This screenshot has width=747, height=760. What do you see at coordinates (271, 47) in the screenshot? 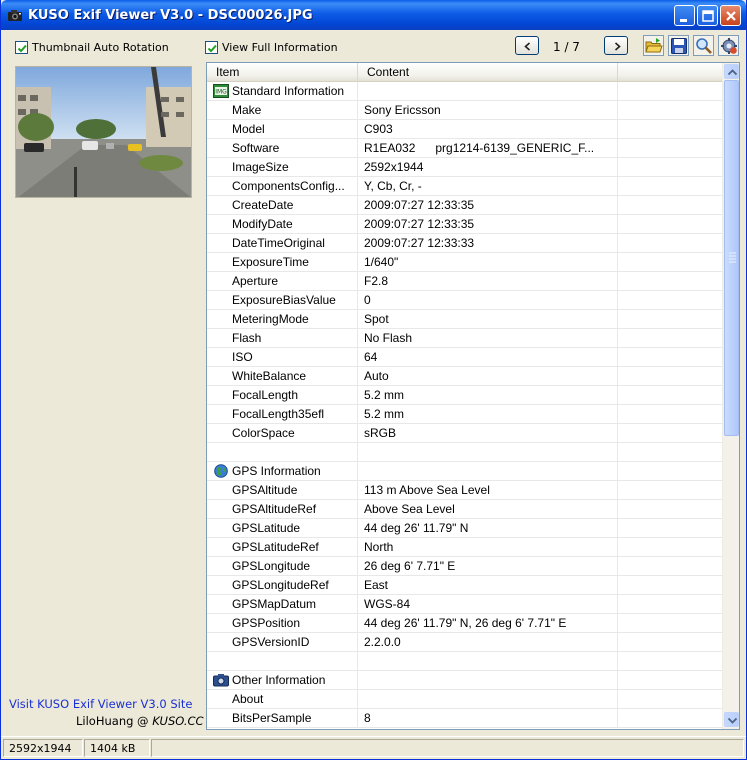
I see `view-full-information-checkbox: View Full Information` at bounding box center [271, 47].